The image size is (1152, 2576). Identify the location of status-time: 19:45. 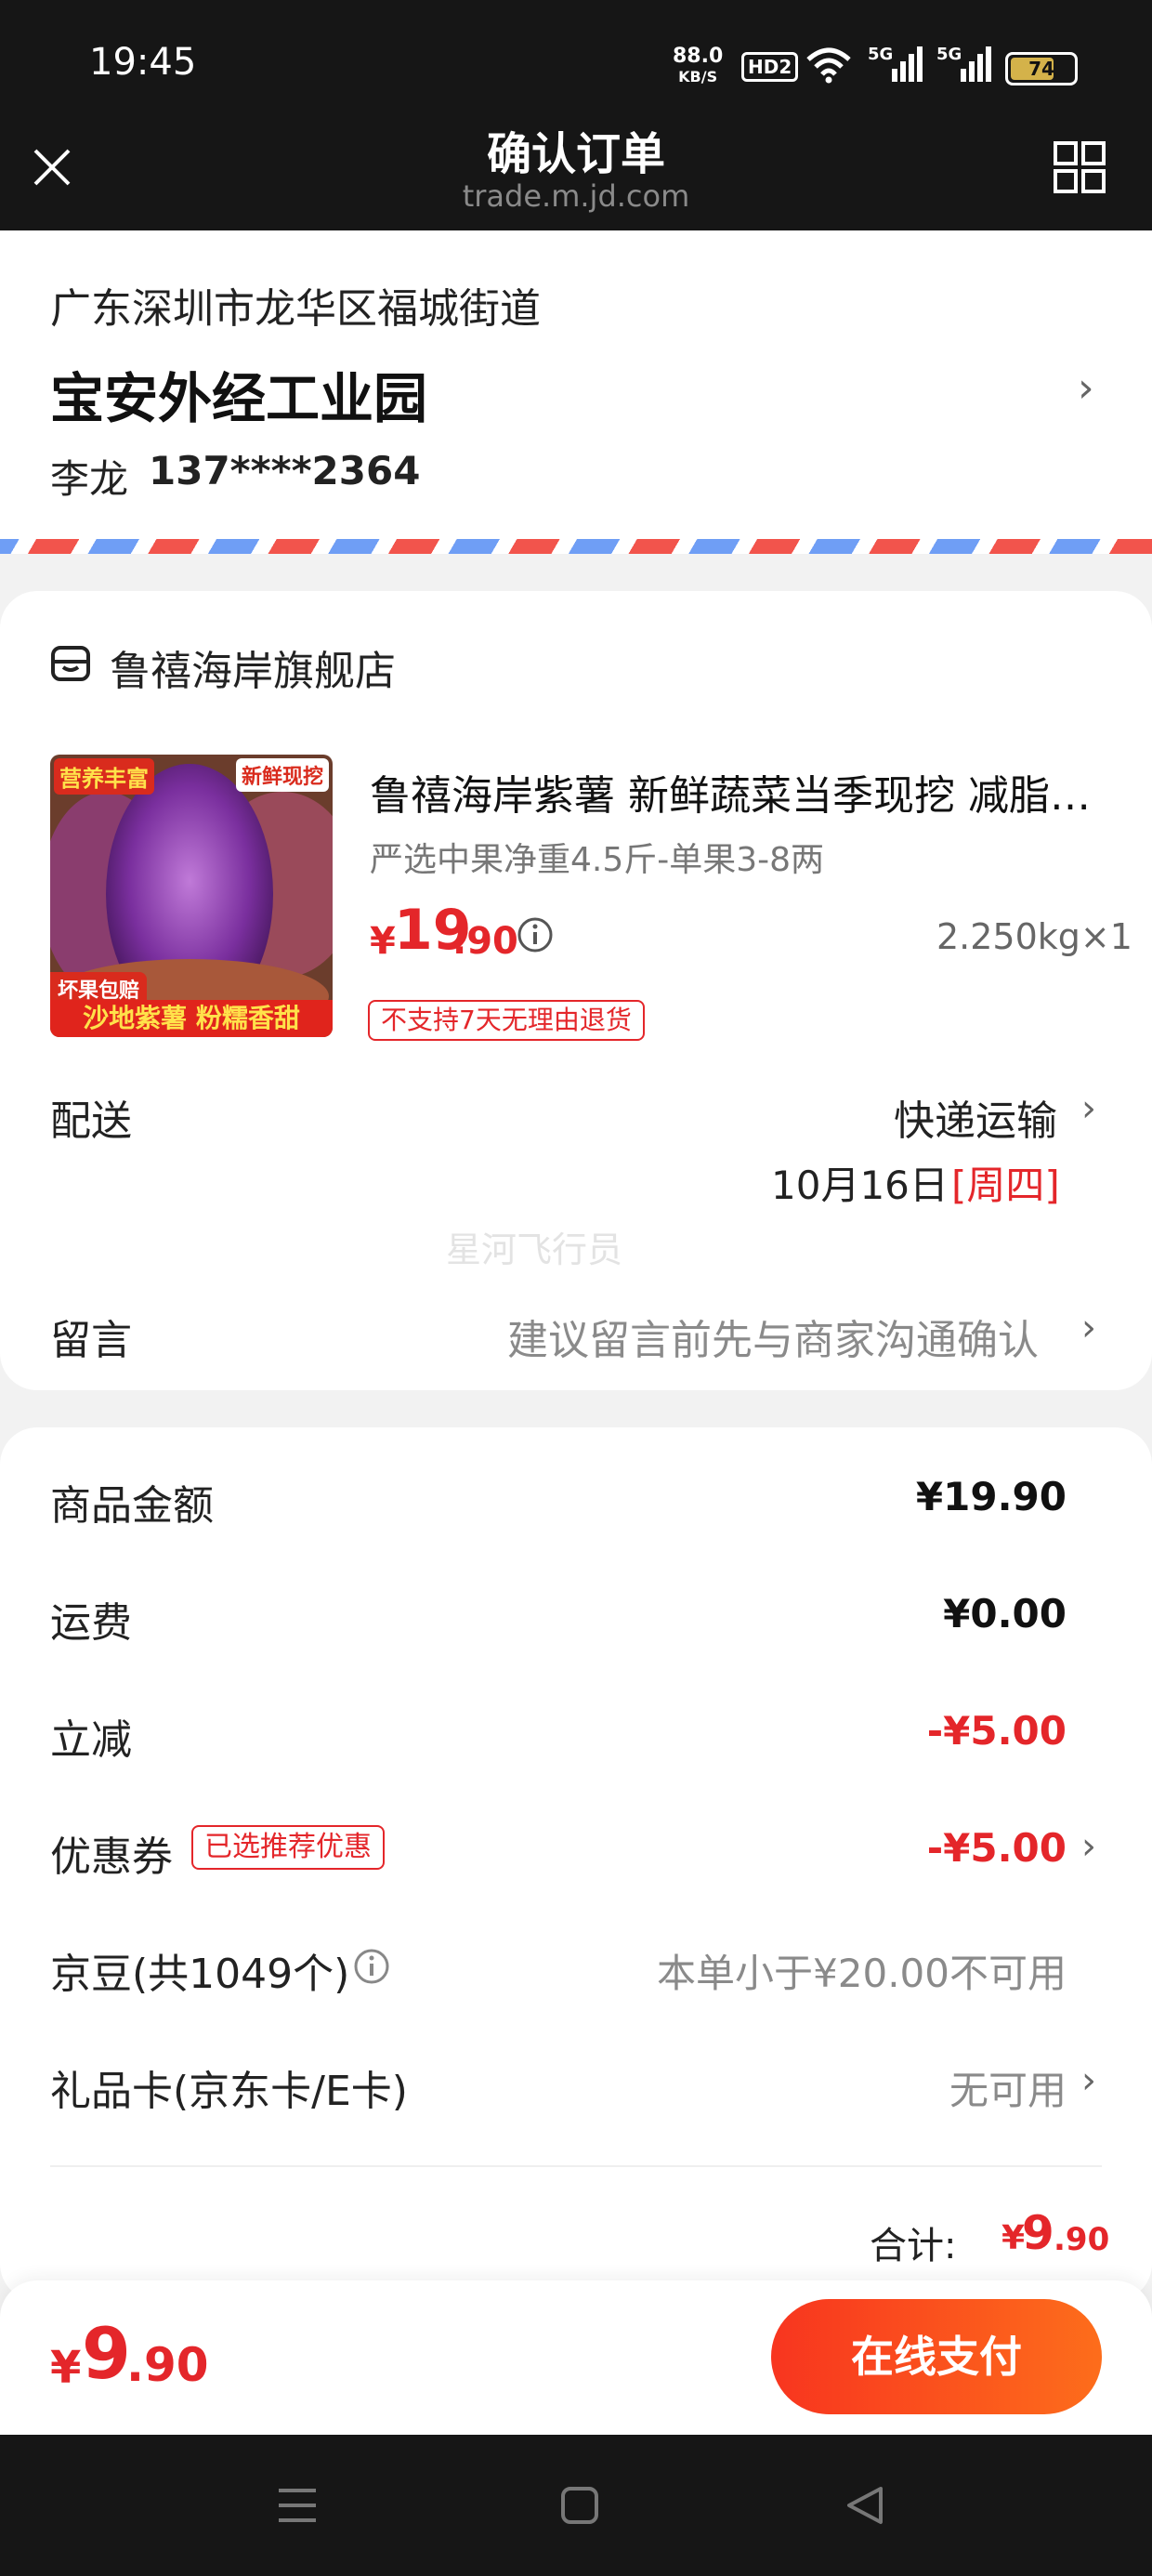
(143, 62).